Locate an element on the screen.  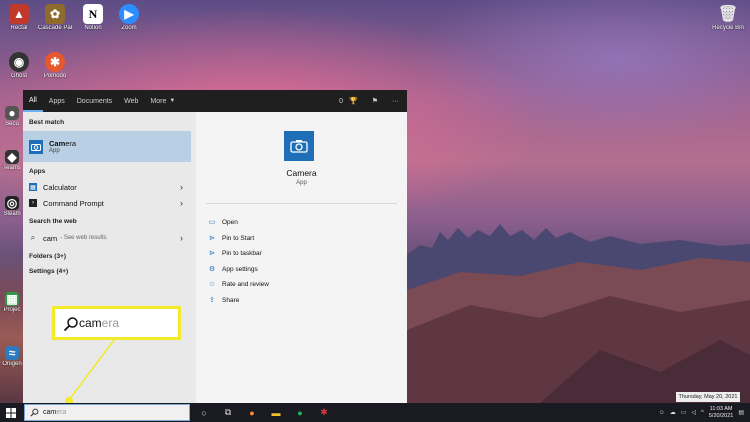
terminal-icon: › is located at coordinates (33, 203).